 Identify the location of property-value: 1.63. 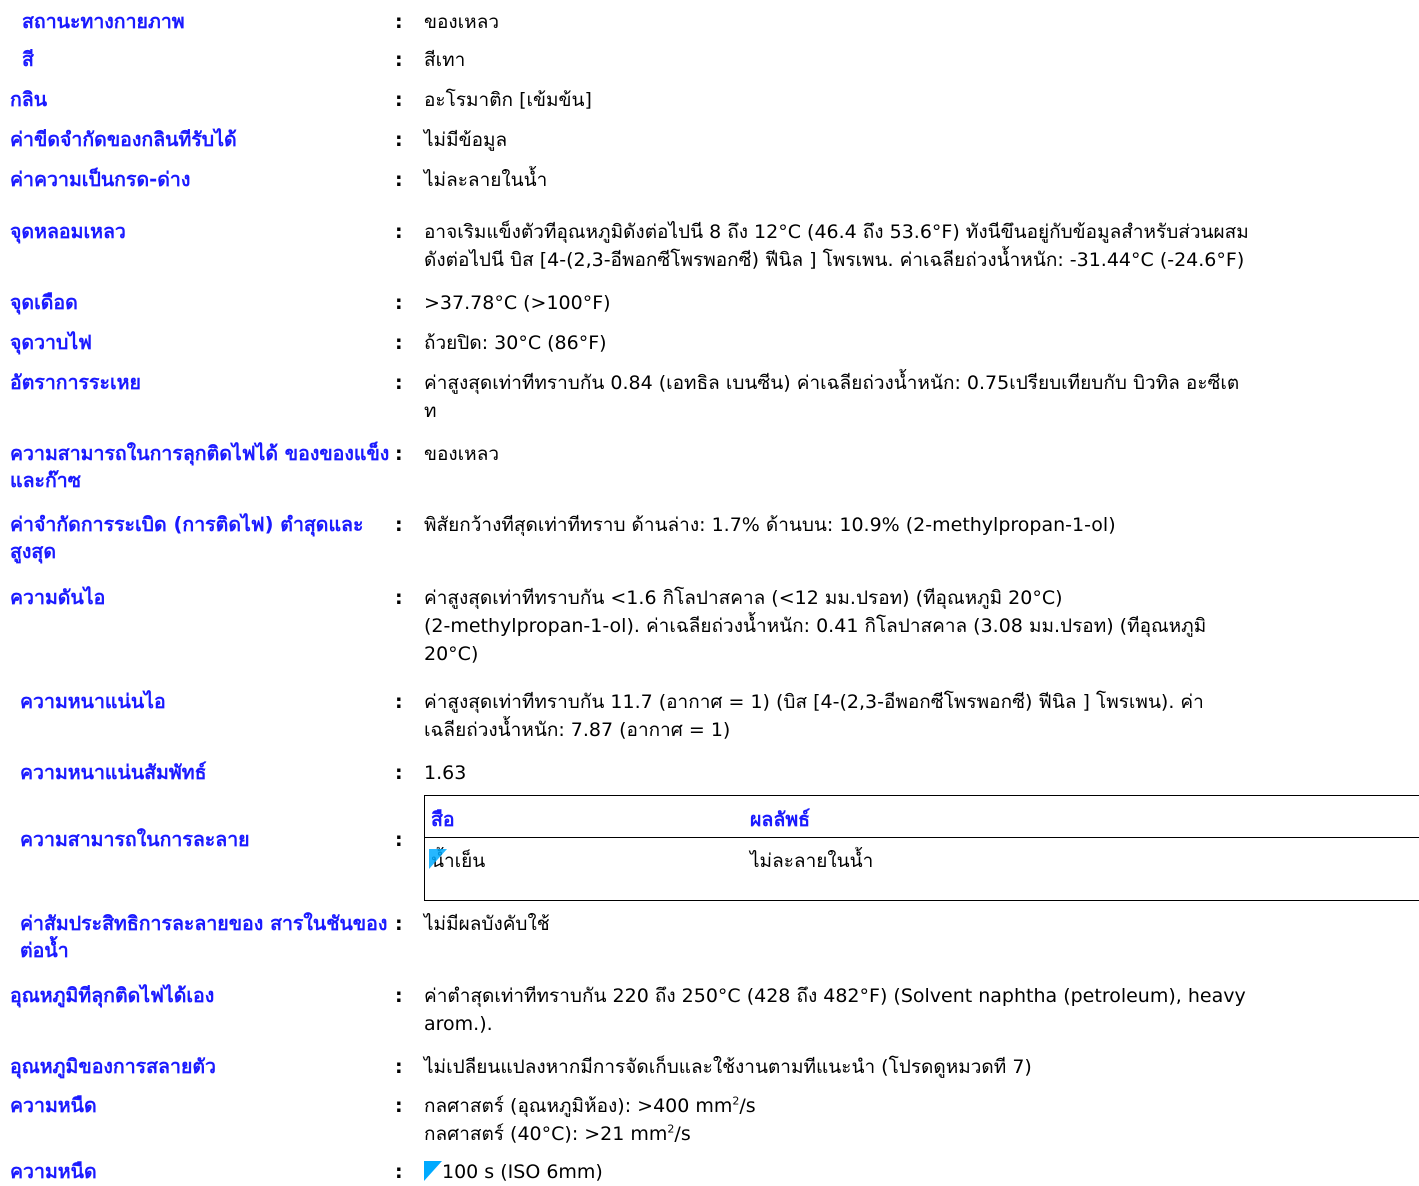
(445, 773).